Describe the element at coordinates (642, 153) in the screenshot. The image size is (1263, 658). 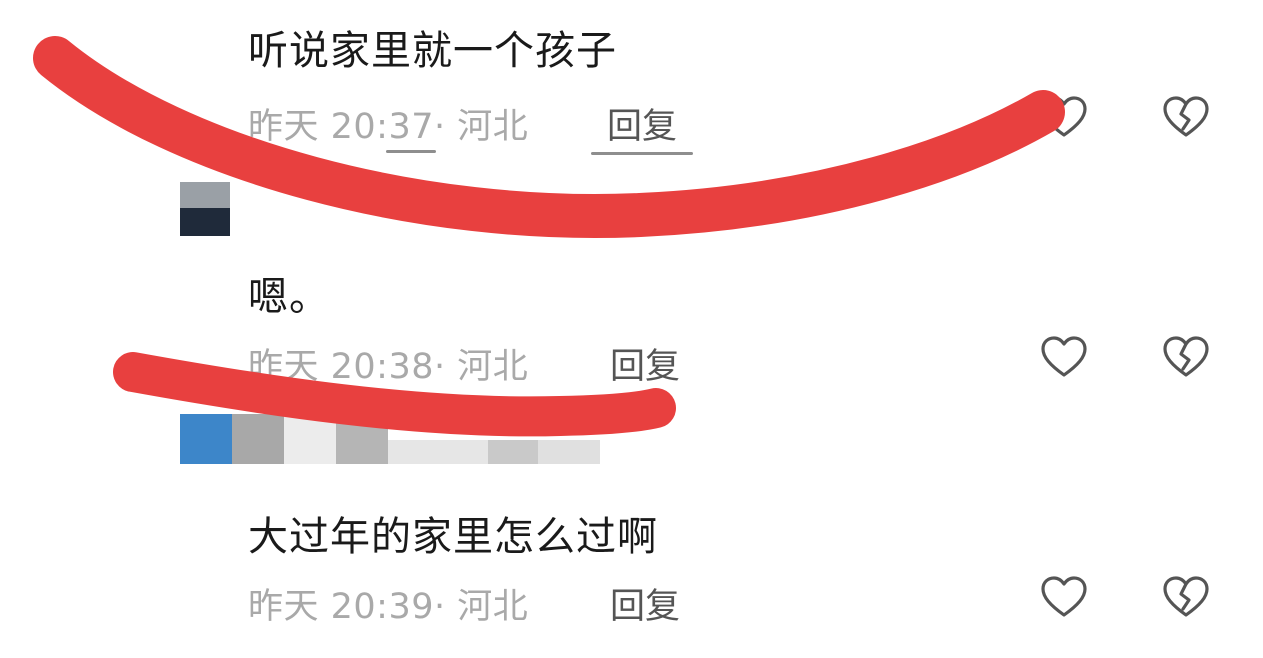
I see `reply-underline-mark` at that location.